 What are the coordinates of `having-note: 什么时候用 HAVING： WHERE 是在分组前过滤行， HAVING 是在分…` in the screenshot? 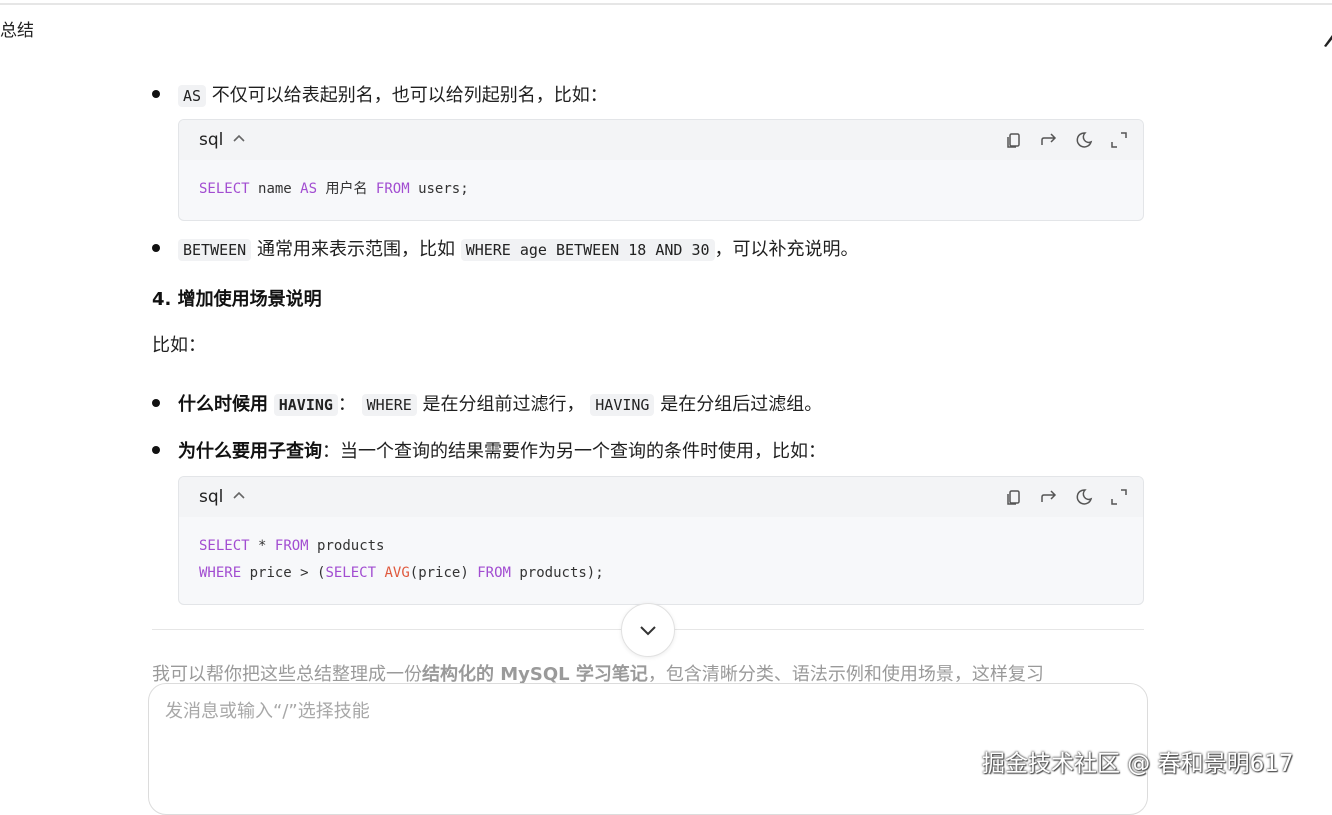 It's located at (500, 405).